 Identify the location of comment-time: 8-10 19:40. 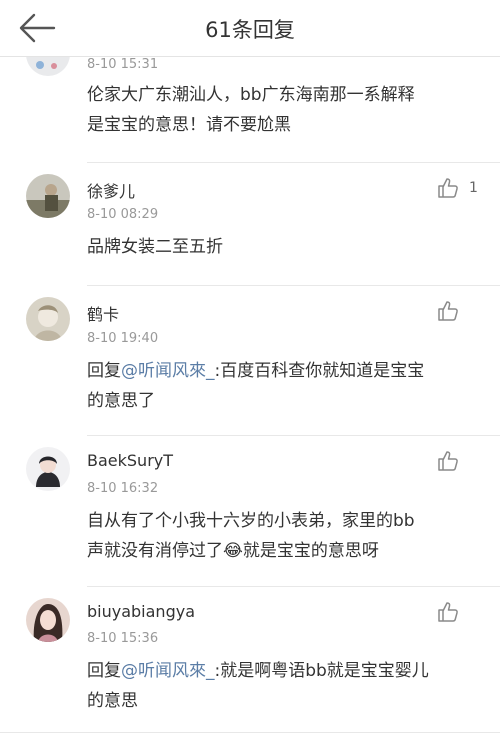
(123, 338).